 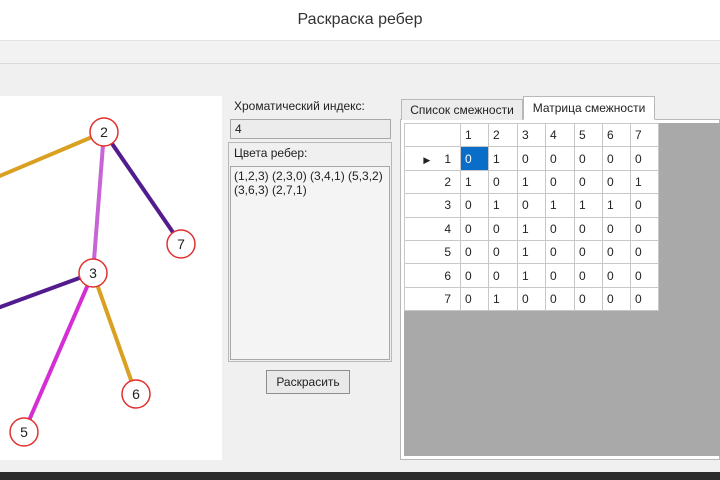 I want to click on matrix-row: 60010000, so click(x=531, y=275).